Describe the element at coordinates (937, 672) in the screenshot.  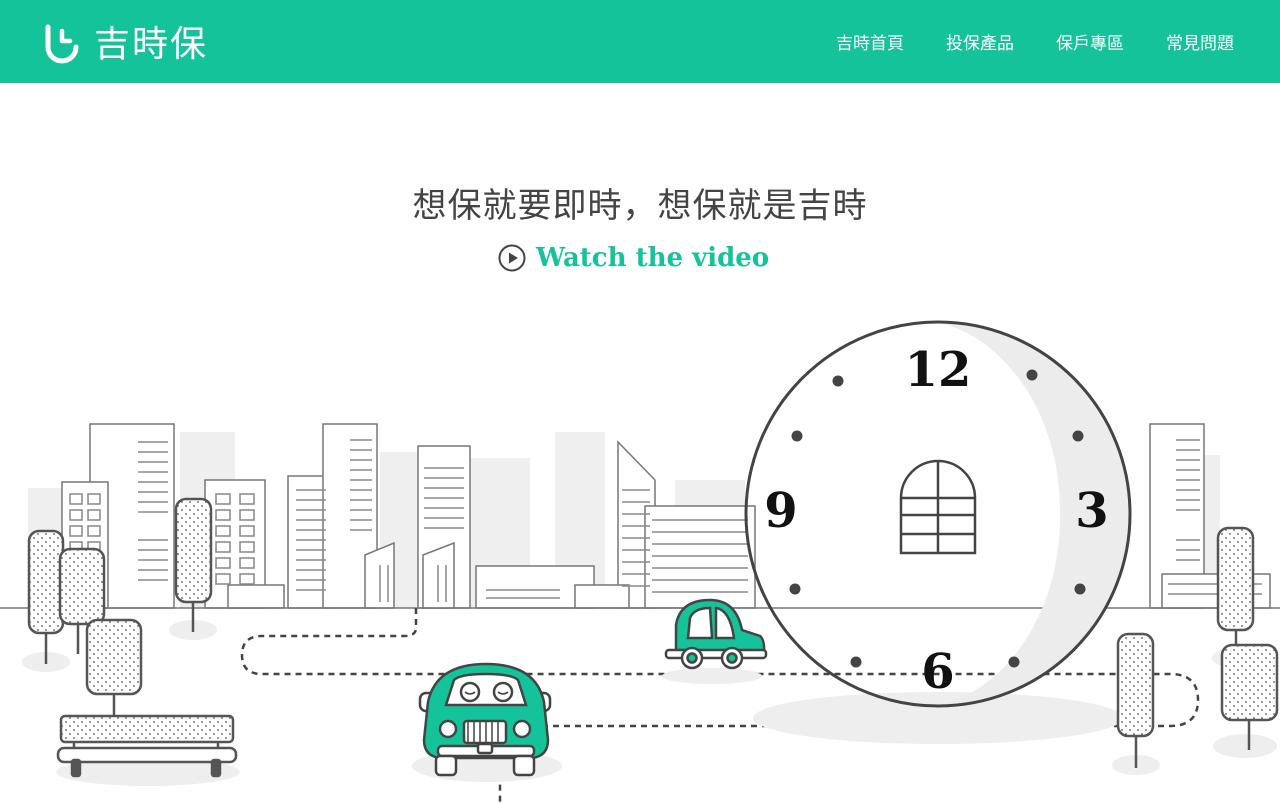
I see `clock-number-6: 6` at that location.